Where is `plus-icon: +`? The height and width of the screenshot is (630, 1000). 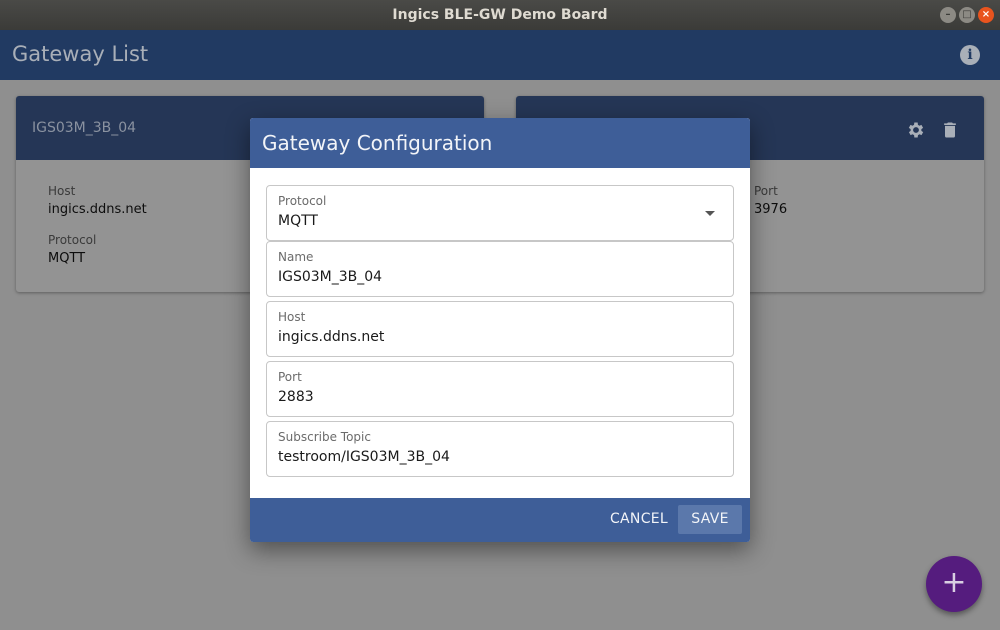 plus-icon: + is located at coordinates (954, 582).